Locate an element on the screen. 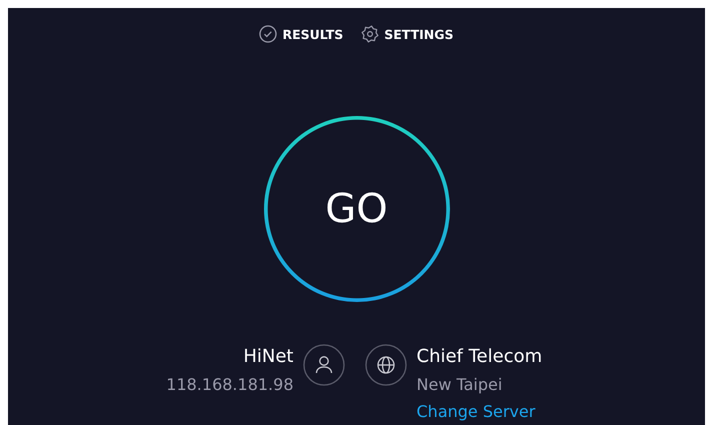  server-name: Chief Telecom is located at coordinates (479, 357).